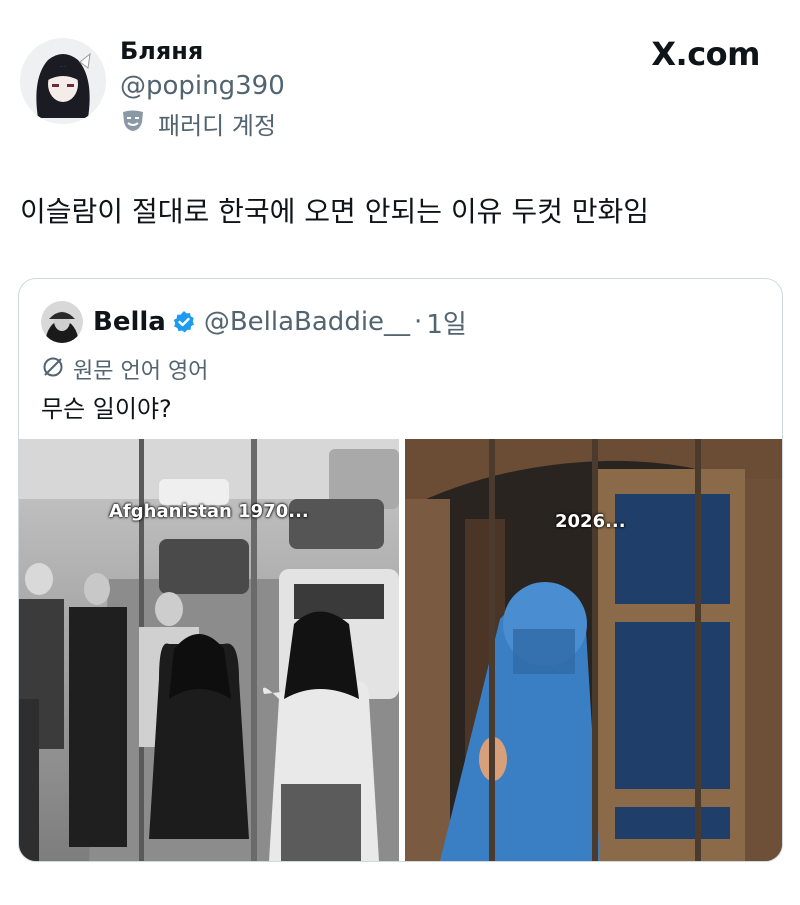 The width and height of the screenshot is (800, 905). I want to click on parody-account-label: 패러디 계정, so click(198, 124).